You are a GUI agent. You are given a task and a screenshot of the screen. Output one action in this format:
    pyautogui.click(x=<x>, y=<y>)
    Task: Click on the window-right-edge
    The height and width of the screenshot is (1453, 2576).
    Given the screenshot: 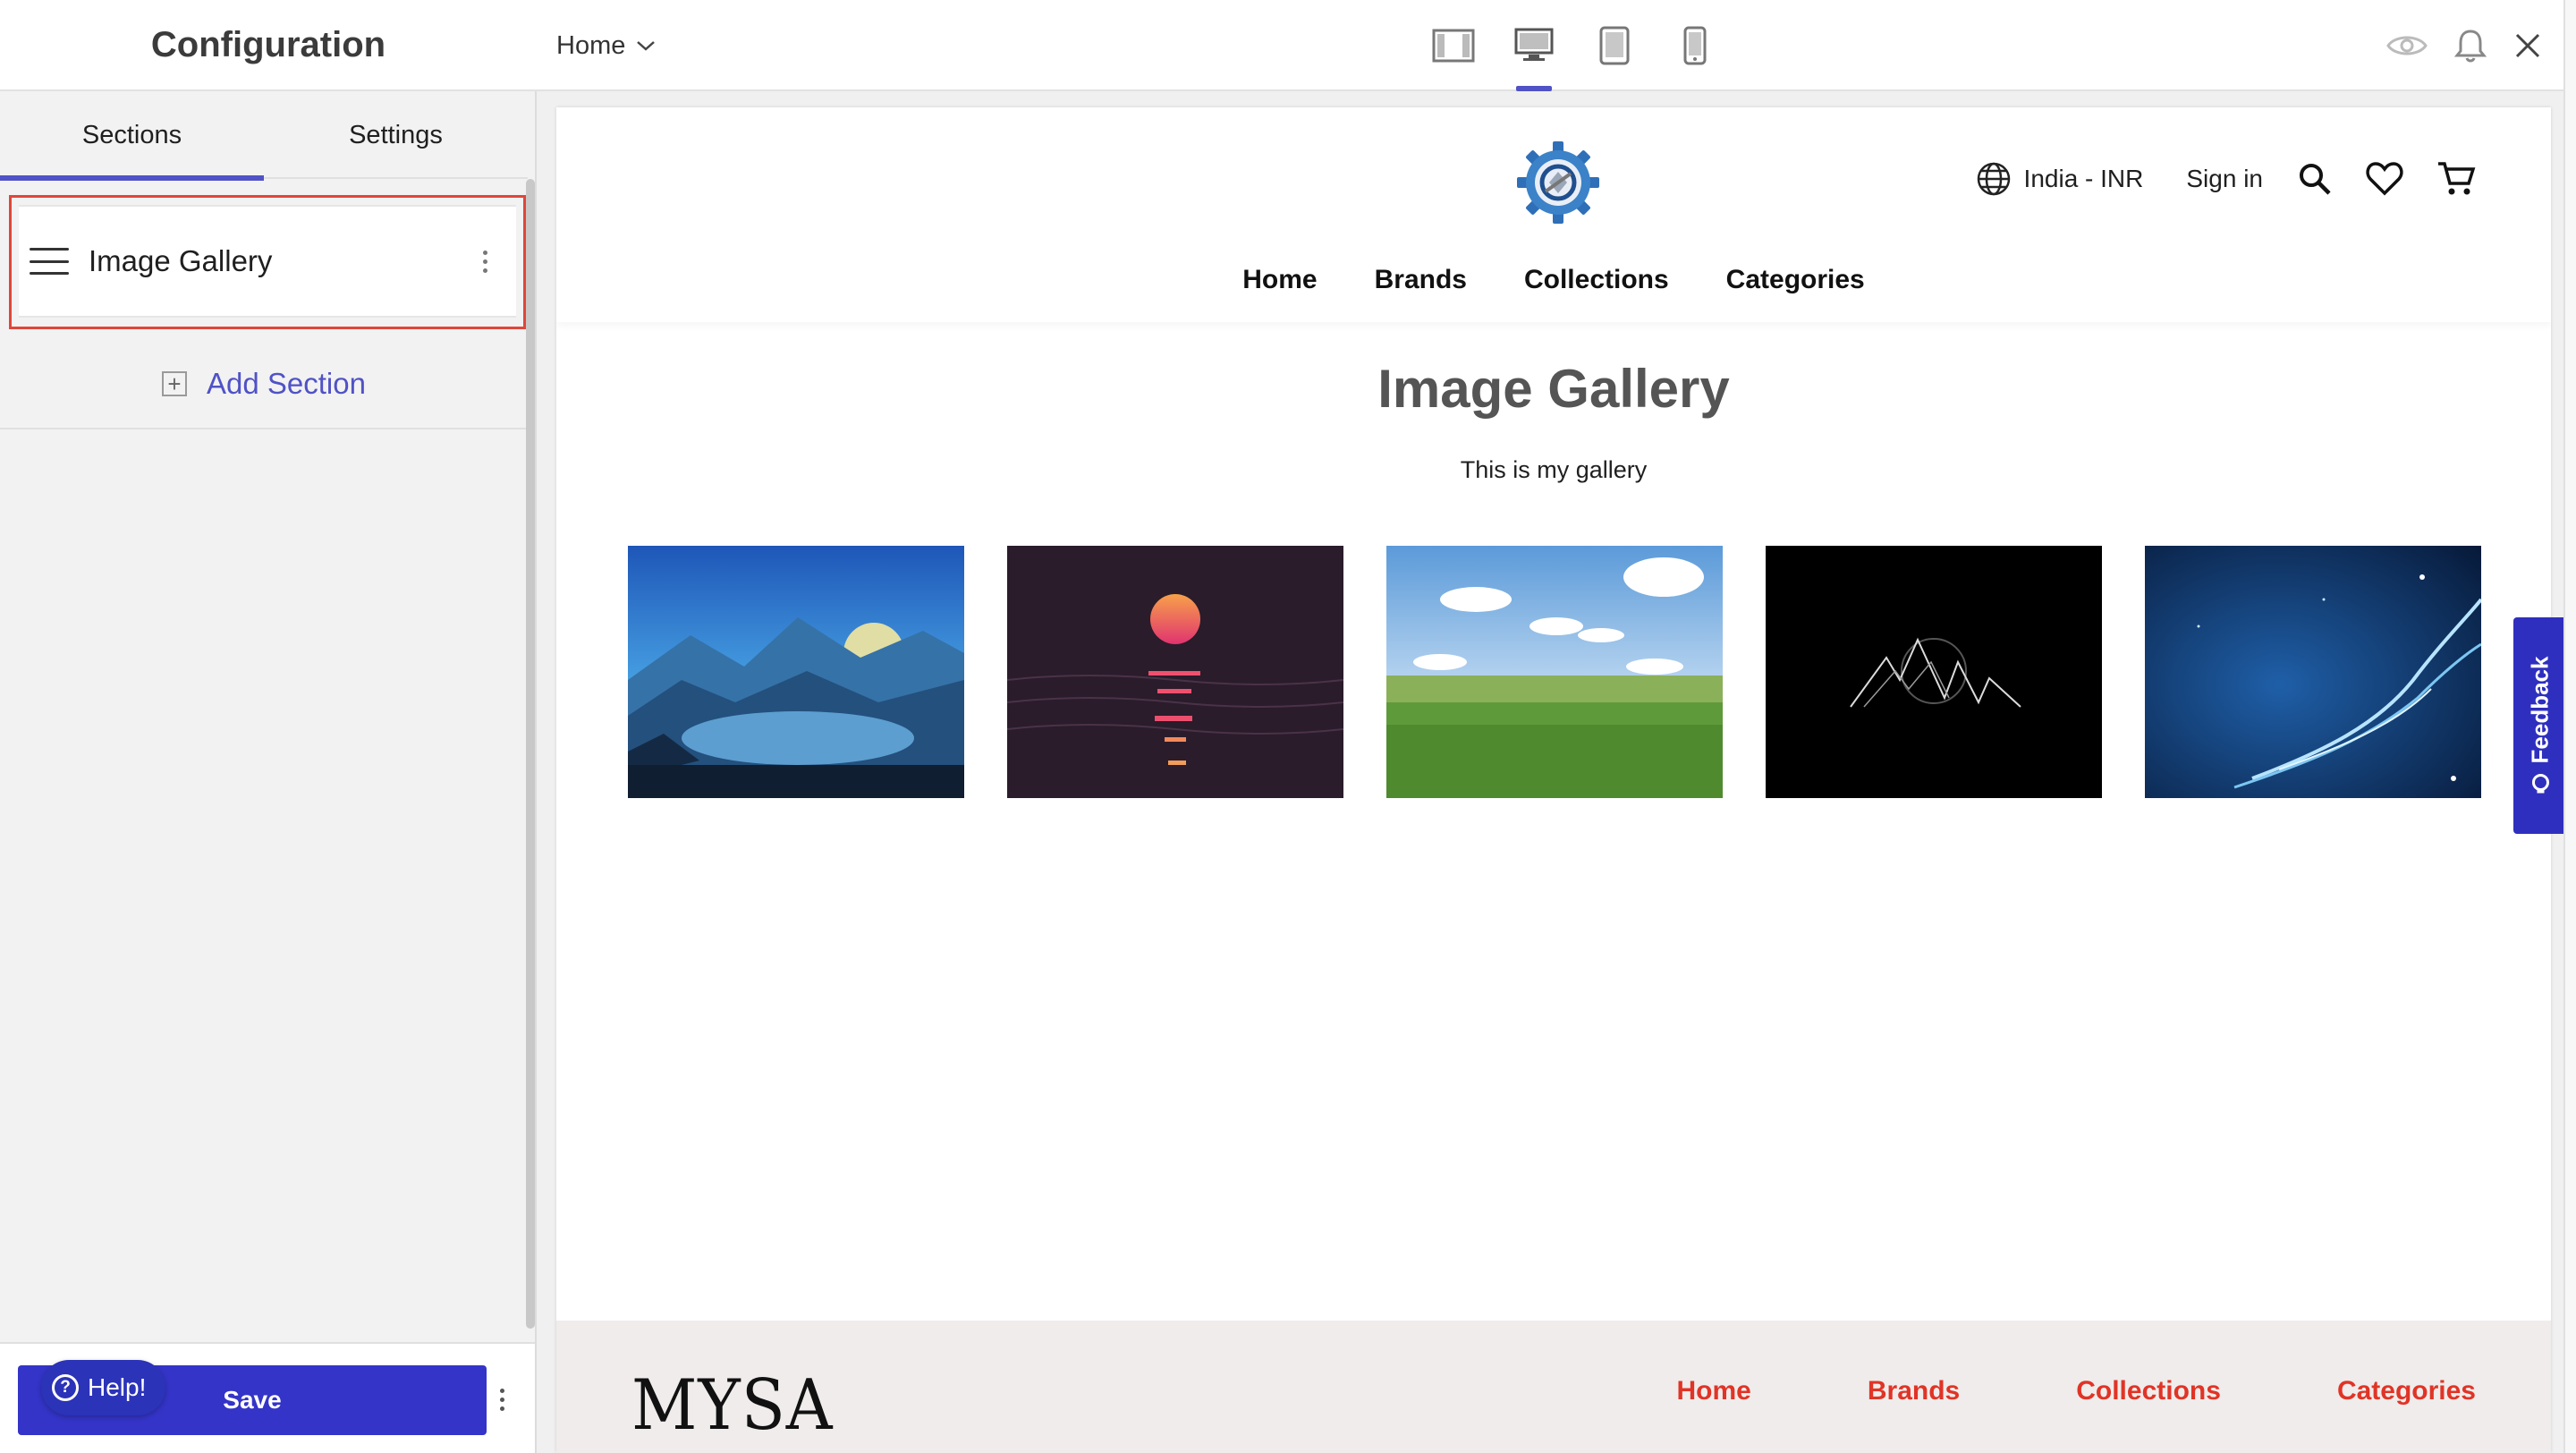 What is the action you would take?
    pyautogui.click(x=2569, y=726)
    